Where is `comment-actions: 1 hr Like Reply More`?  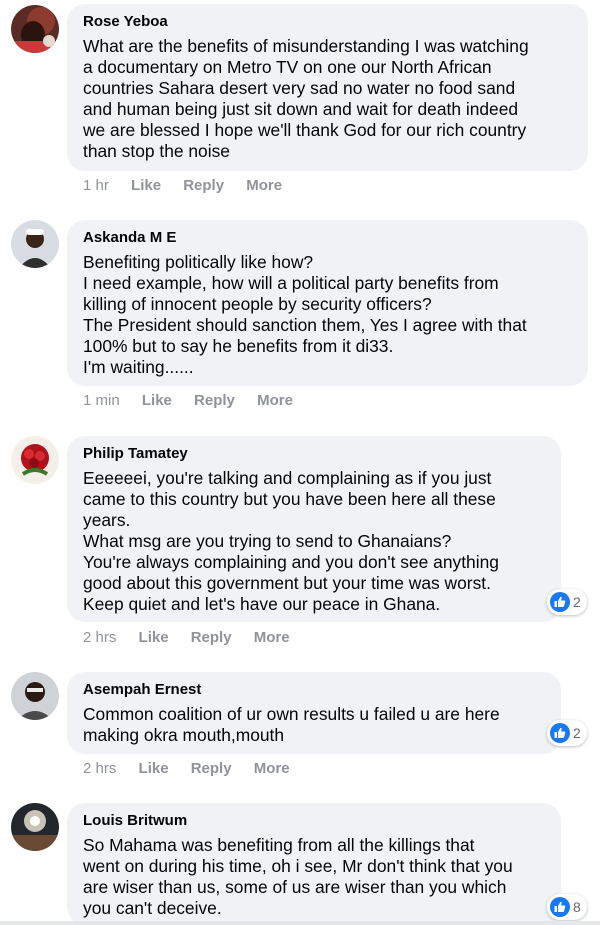 comment-actions: 1 hr Like Reply More is located at coordinates (191, 186).